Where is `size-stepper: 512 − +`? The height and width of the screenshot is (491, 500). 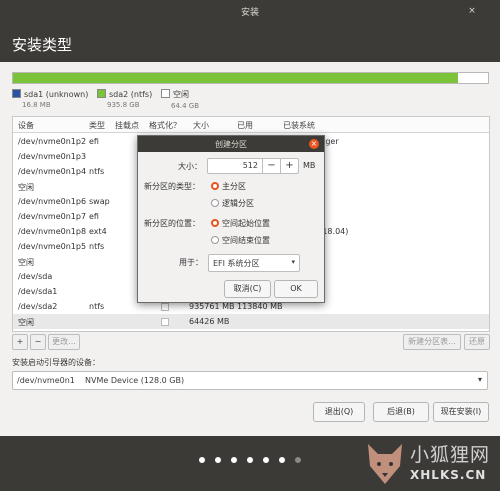
size-stepper: 512 − + is located at coordinates (253, 166).